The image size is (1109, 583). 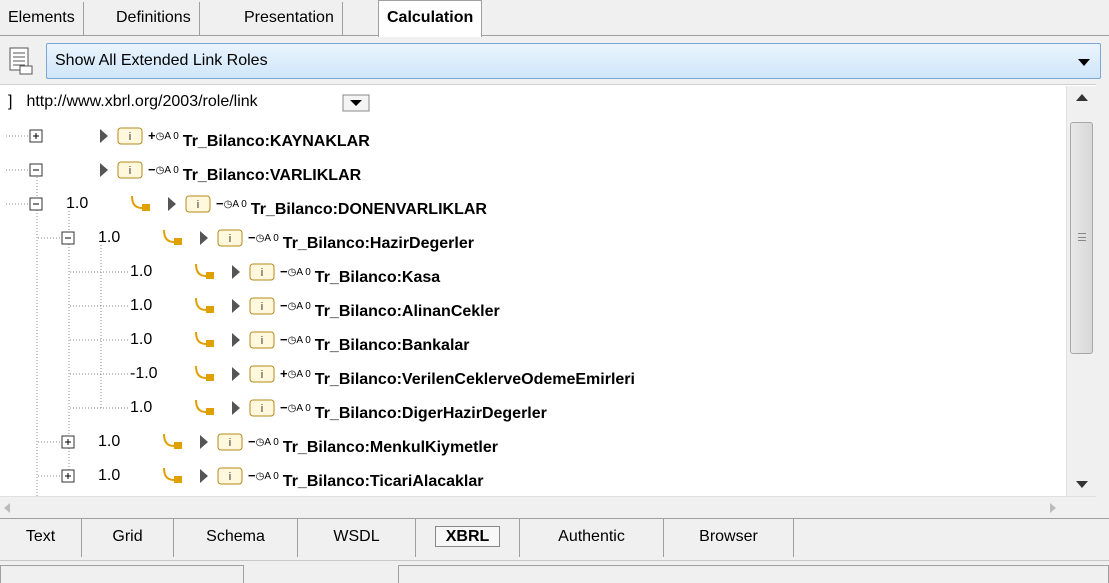 What do you see at coordinates (272, 175) in the screenshot?
I see `concept-name: Tr_Bilanco:VARLIKLAR` at bounding box center [272, 175].